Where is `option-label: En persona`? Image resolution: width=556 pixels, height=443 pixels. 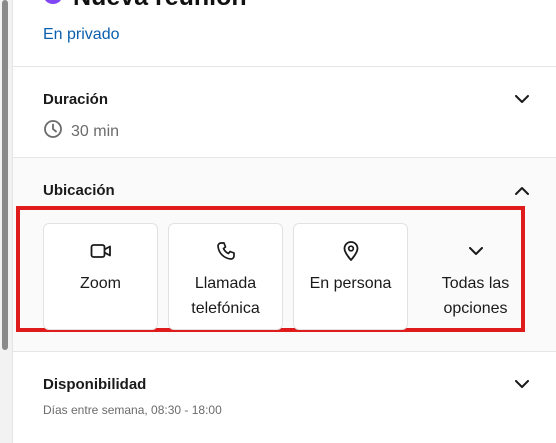
option-label: En persona is located at coordinates (350, 283).